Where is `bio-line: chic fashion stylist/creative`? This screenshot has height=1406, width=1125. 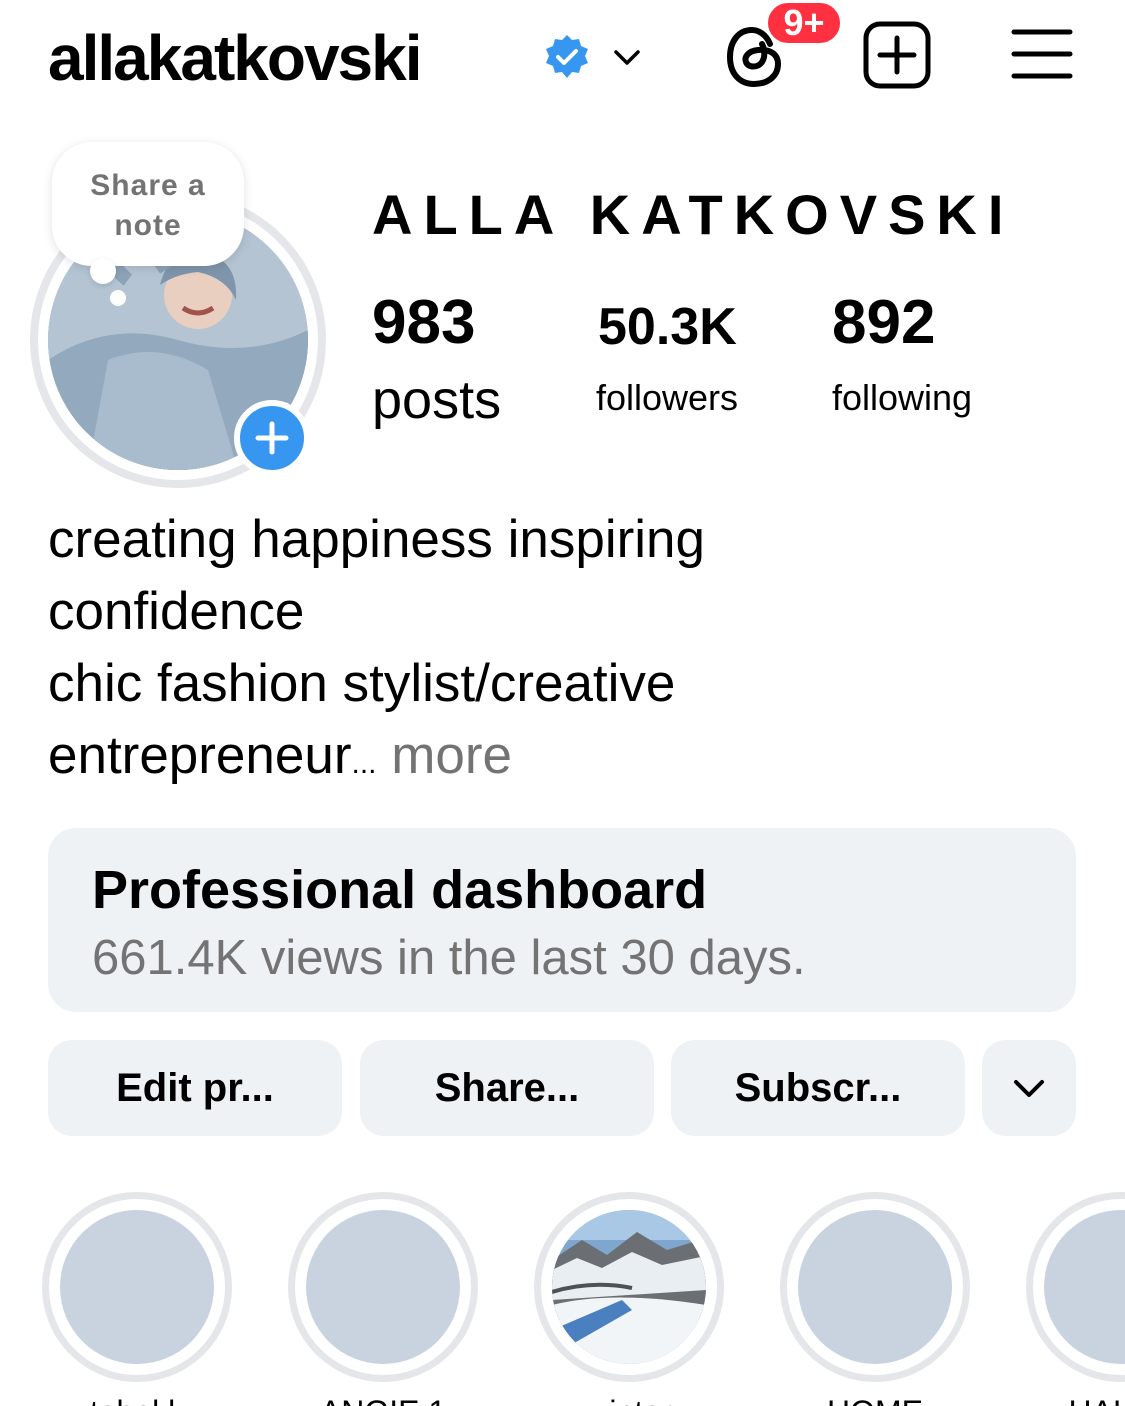 bio-line: chic fashion stylist/creative is located at coordinates (362, 683).